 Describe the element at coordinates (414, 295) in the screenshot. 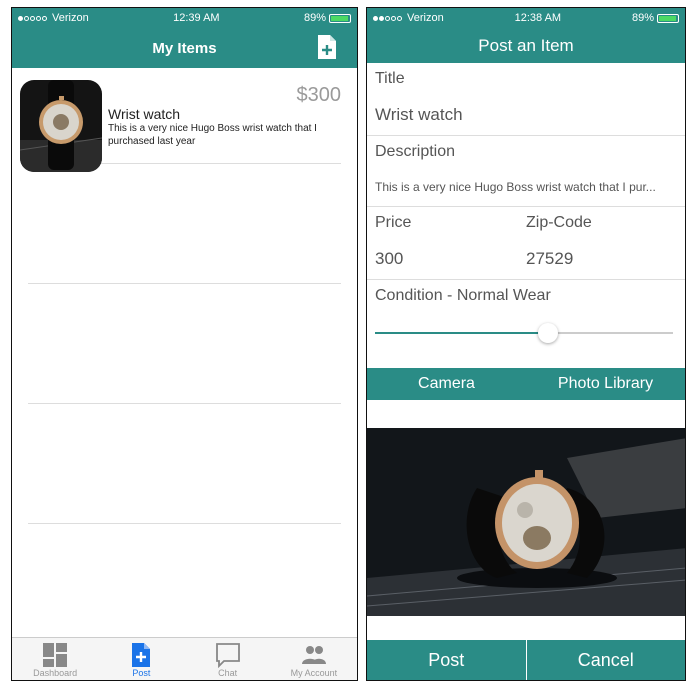

I see `condition-prefix: Condition -` at that location.